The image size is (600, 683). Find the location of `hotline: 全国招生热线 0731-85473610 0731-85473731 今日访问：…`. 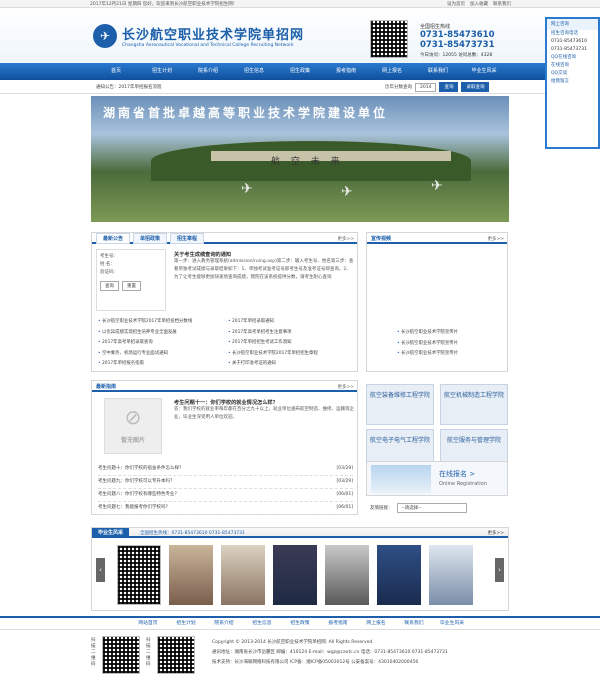

hotline: 全国招生热线 0731-85473610 0731-85473731 今日访问：… is located at coordinates (457, 40).